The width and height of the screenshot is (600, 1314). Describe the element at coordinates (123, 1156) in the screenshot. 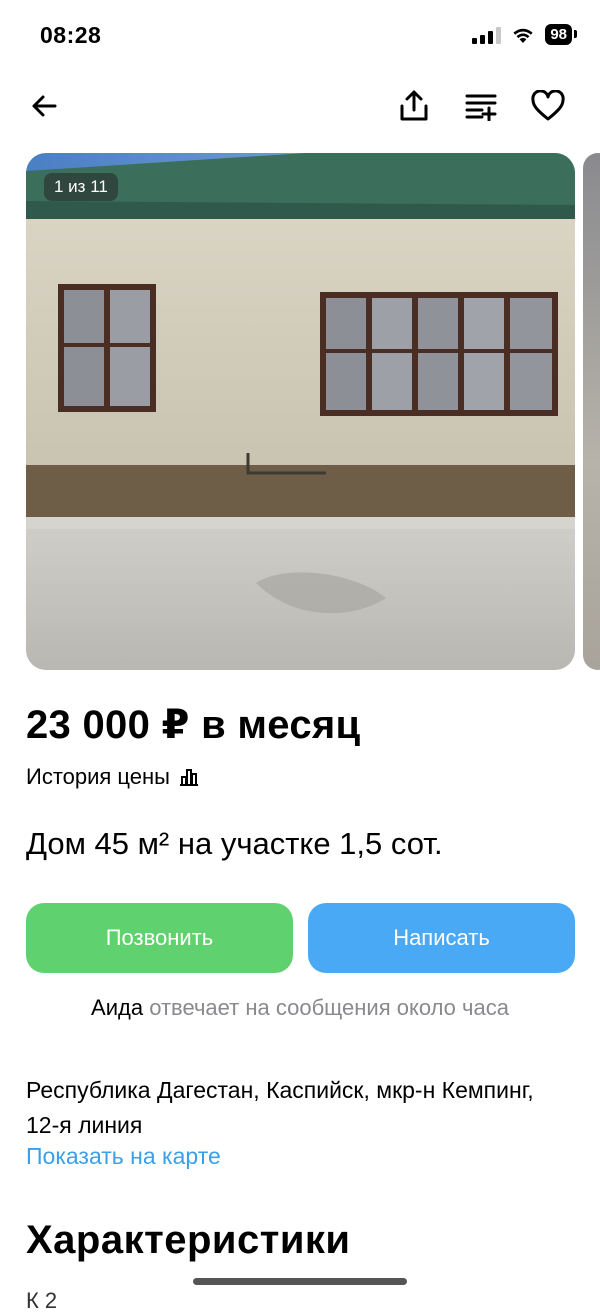

I see `show-on-map-link: Показать на карте` at that location.